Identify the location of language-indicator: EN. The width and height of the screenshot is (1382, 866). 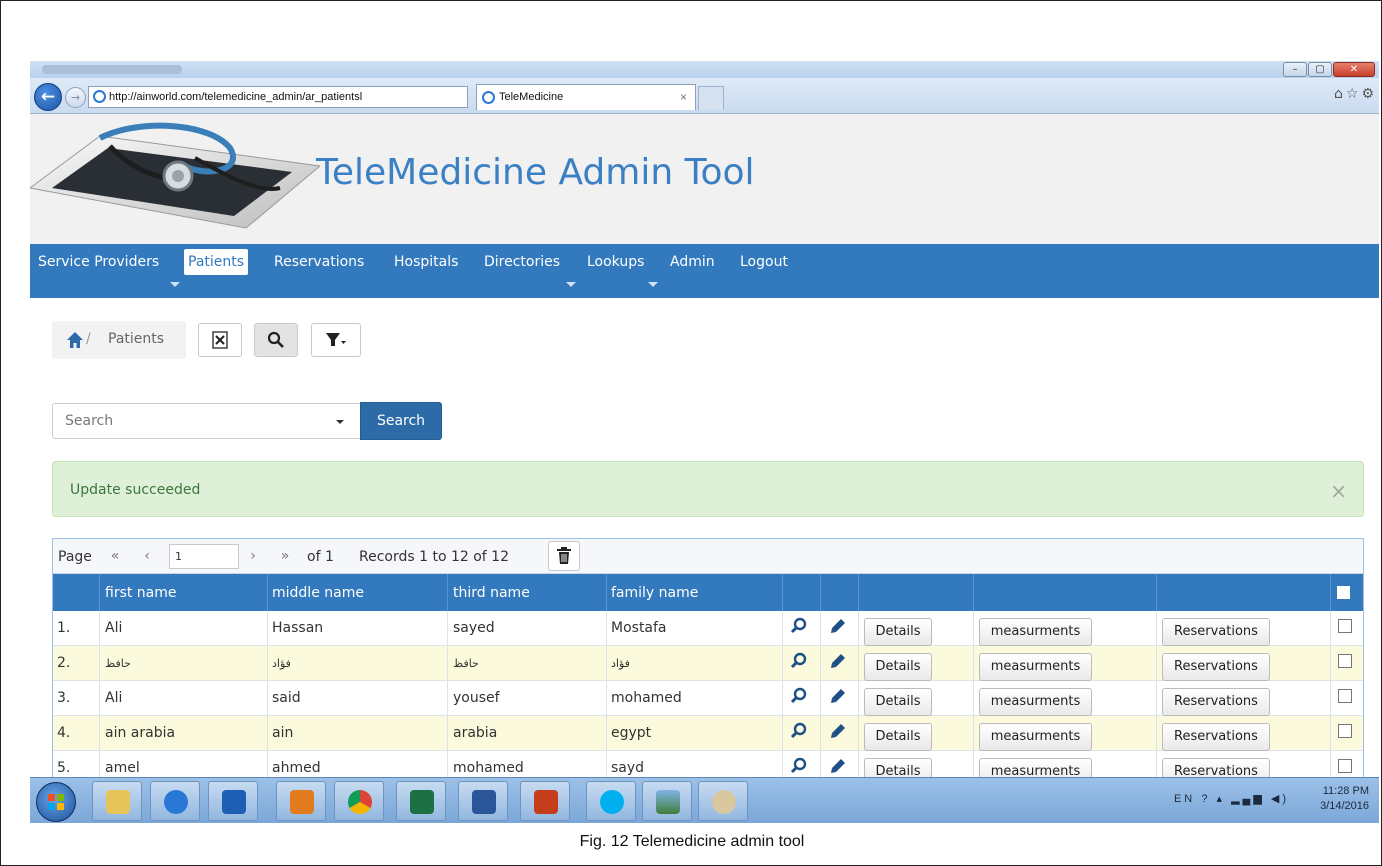
(1184, 799).